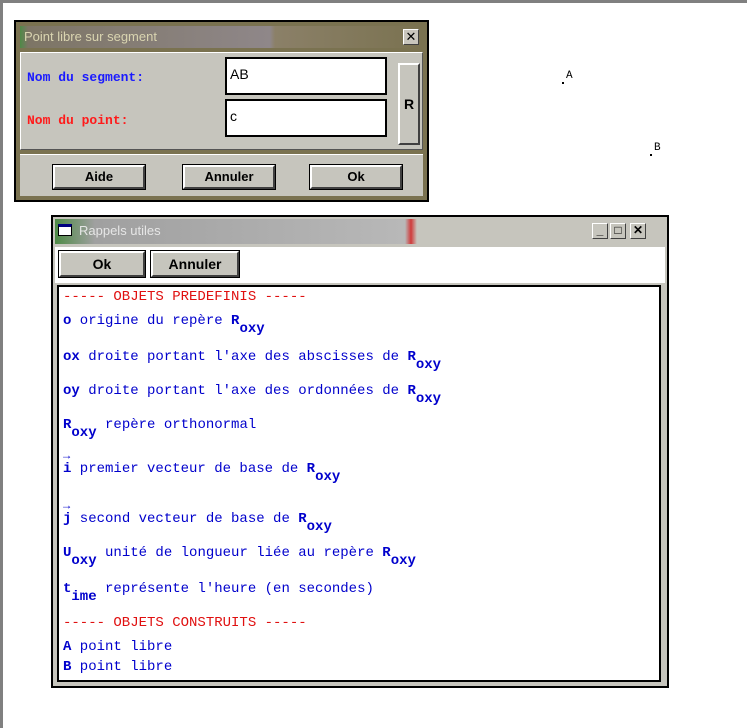 Image resolution: width=747 pixels, height=728 pixels. Describe the element at coordinates (185, 297) in the screenshot. I see `predefined-header: ----- OBJETS PREDEFINIS -----` at that location.